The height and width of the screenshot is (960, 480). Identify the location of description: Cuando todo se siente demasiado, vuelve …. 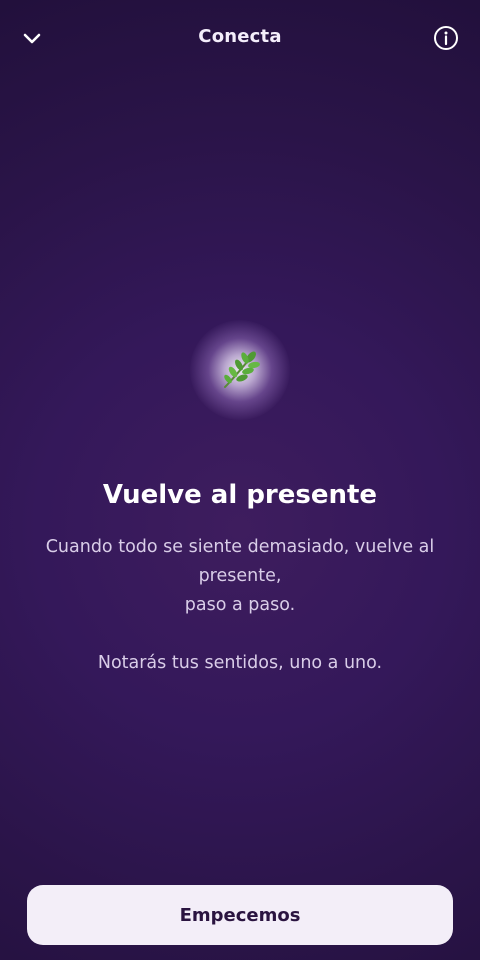
(240, 605).